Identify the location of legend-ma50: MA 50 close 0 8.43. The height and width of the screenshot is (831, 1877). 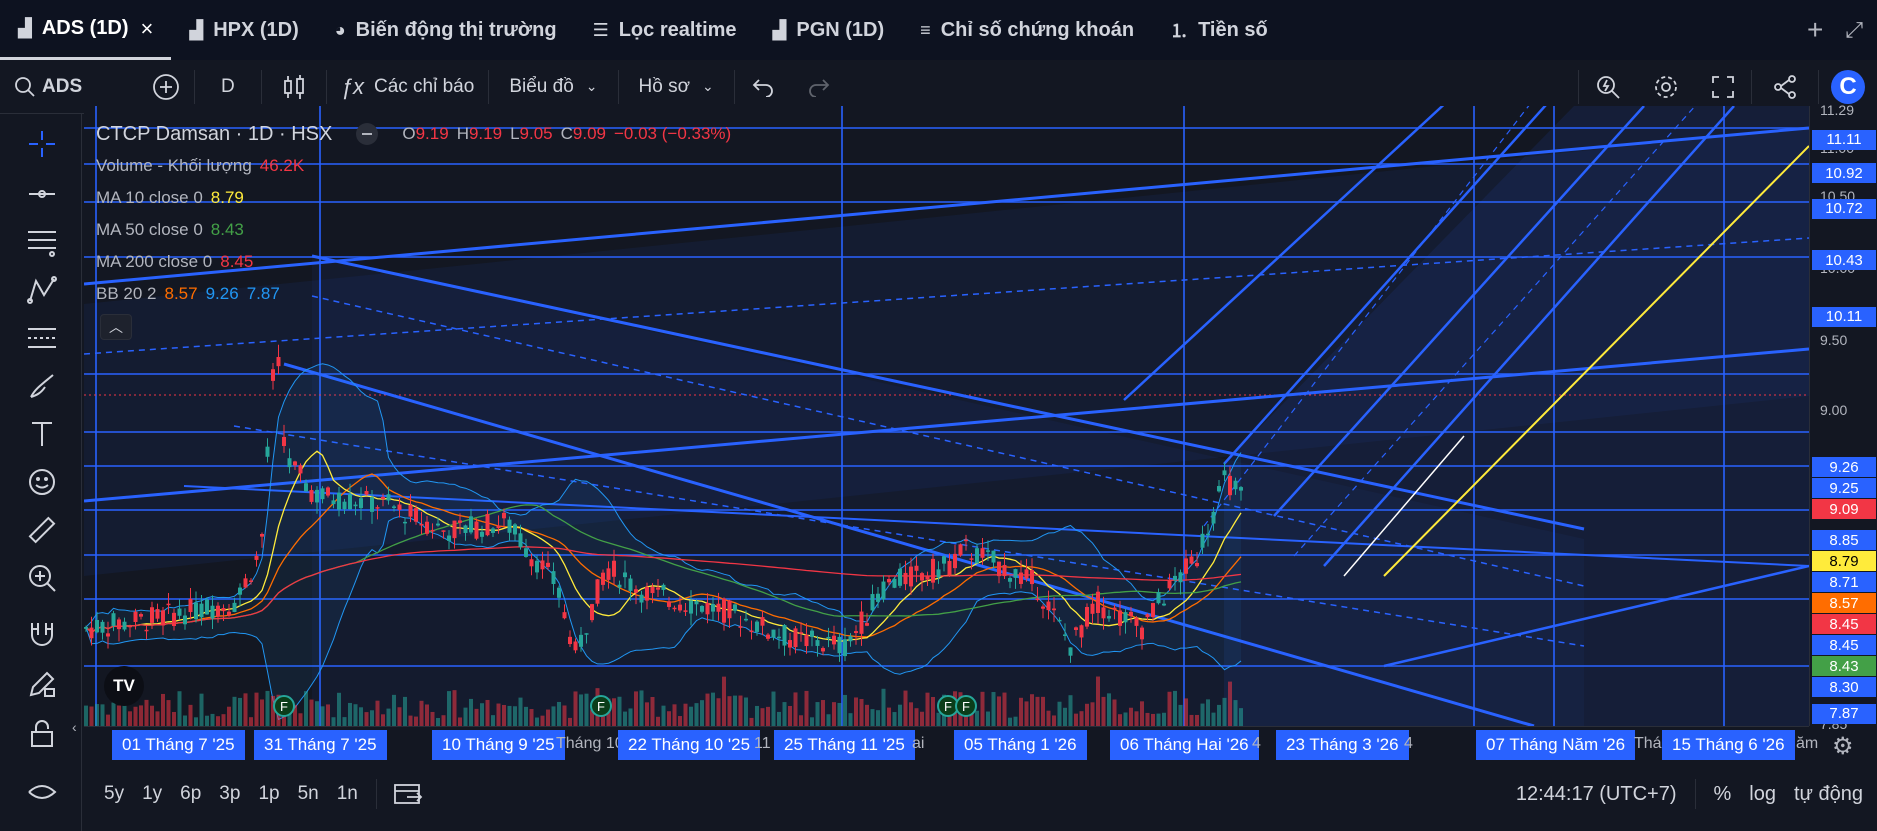
(413, 230).